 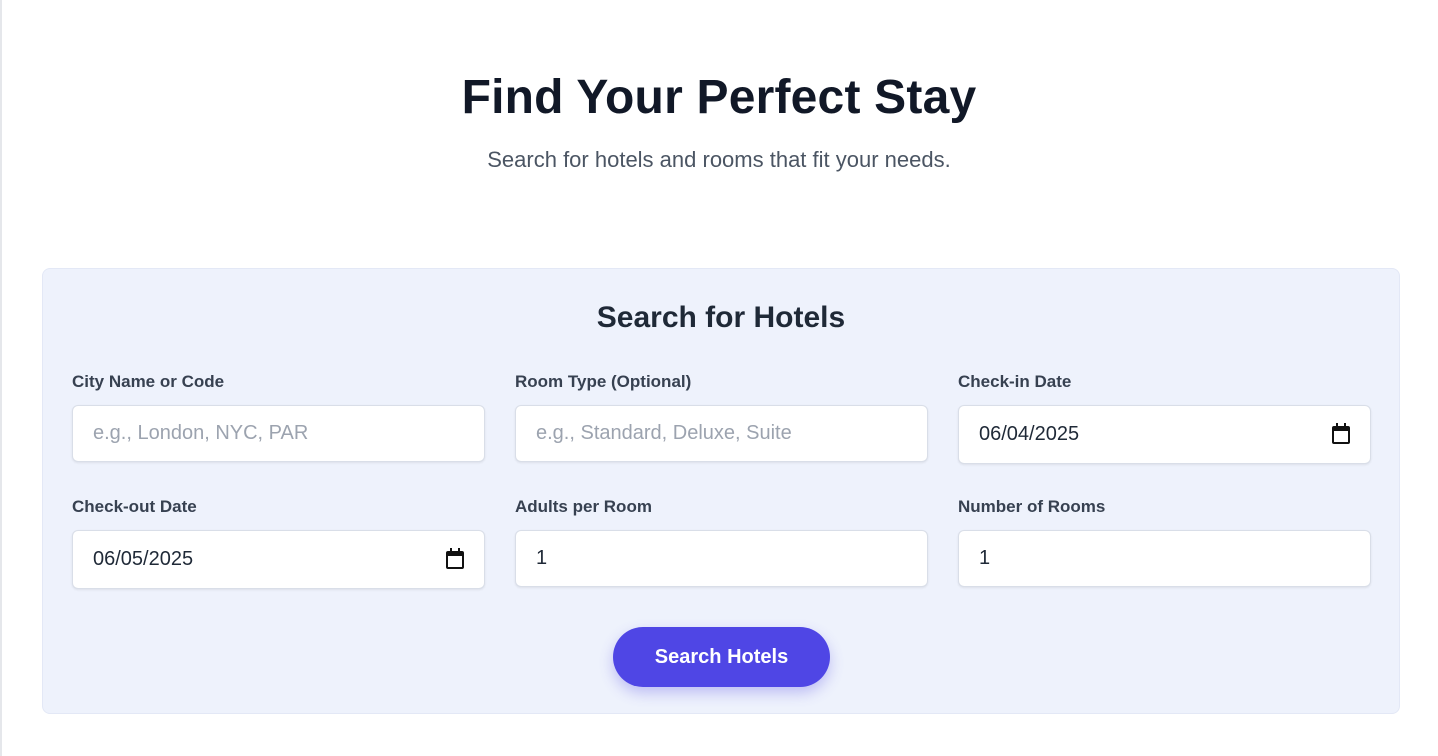 I want to click on city-placeholder: e.g., London, NYC, PAR, so click(x=201, y=433).